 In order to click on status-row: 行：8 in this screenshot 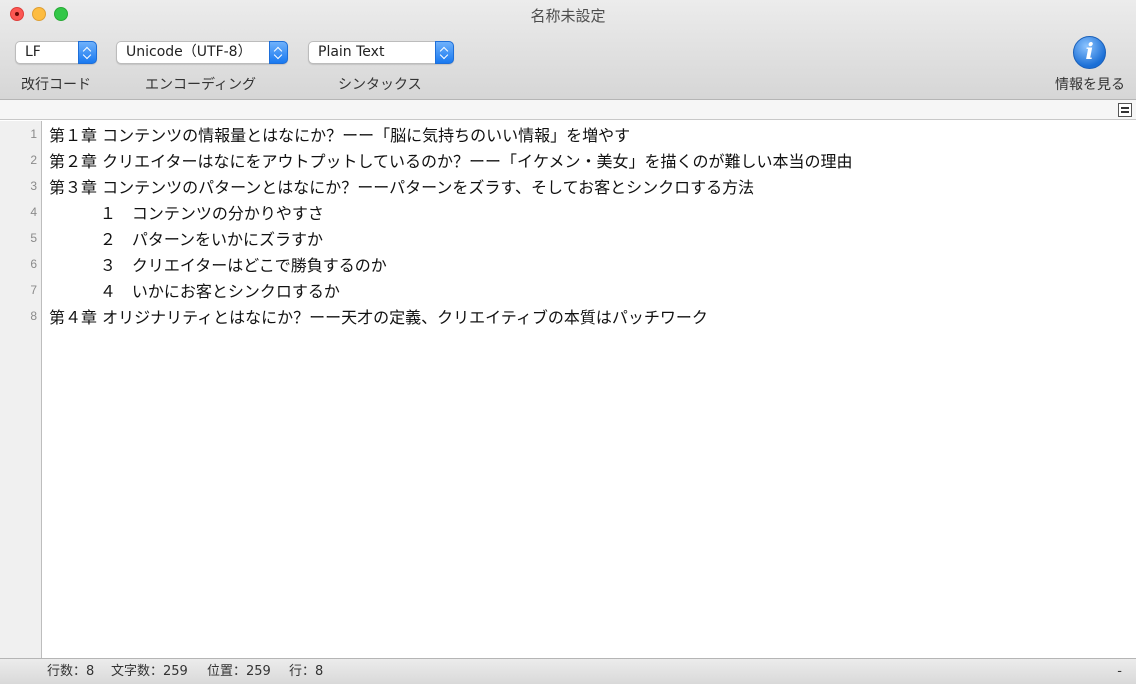, I will do `click(306, 671)`.